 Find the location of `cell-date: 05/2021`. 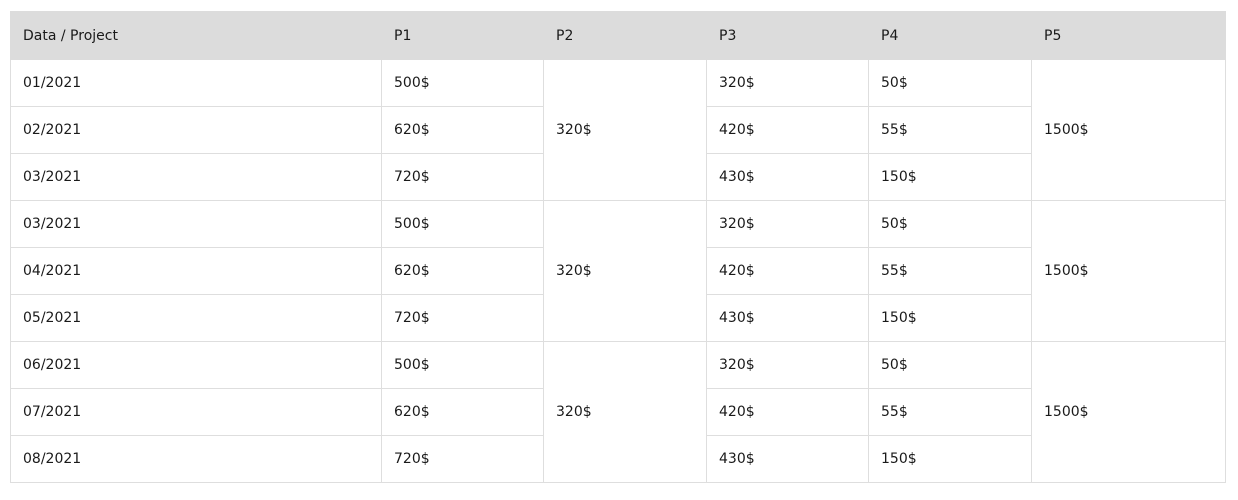

cell-date: 05/2021 is located at coordinates (196, 318).